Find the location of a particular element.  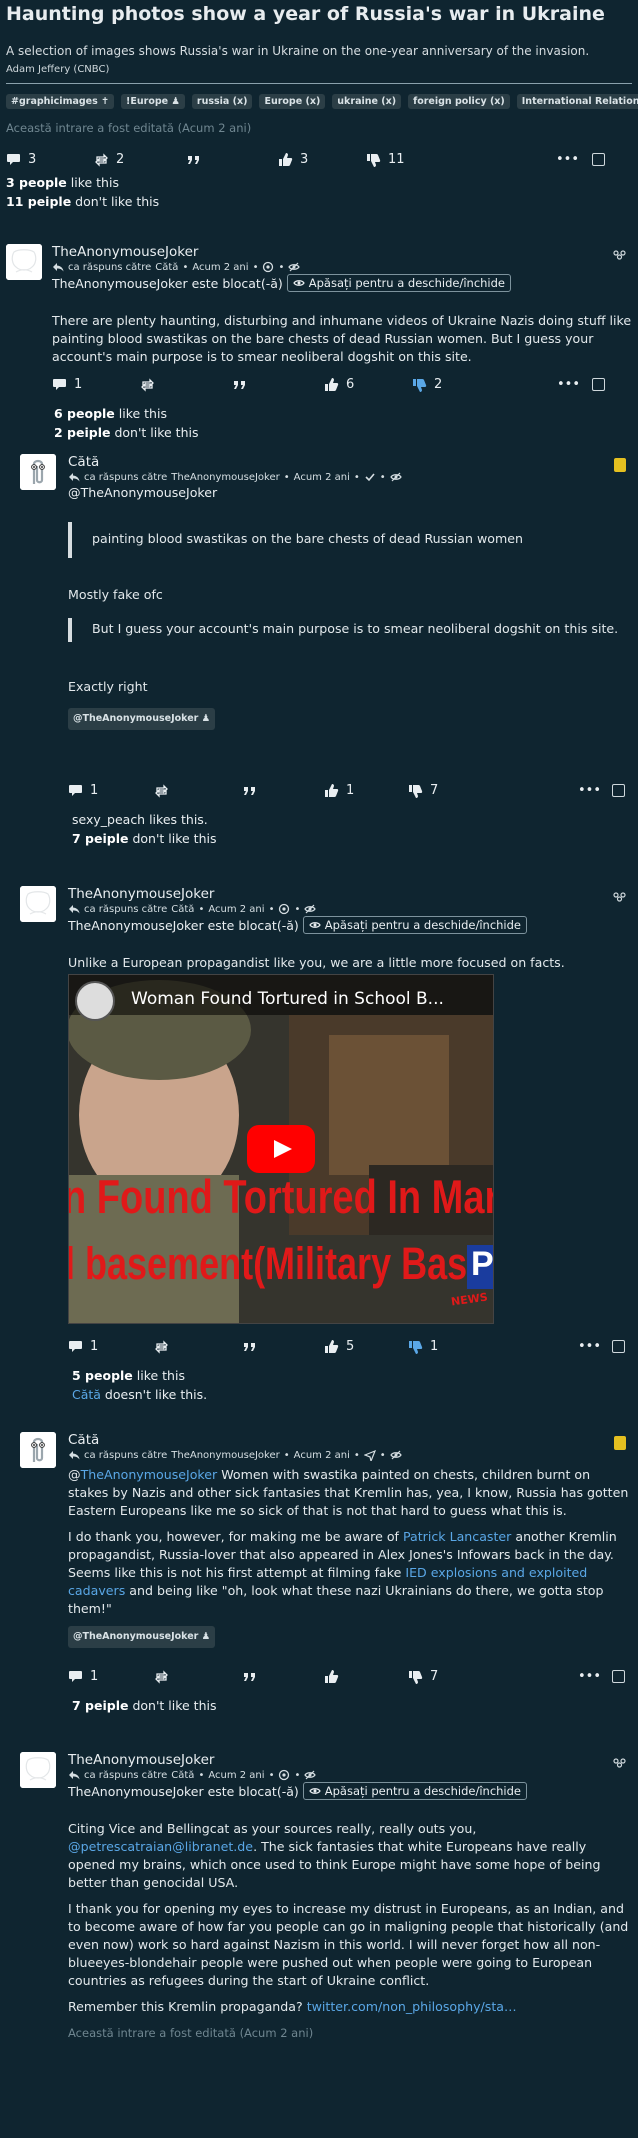

mention: @TheAnonymouseJoker is located at coordinates (350, 492).